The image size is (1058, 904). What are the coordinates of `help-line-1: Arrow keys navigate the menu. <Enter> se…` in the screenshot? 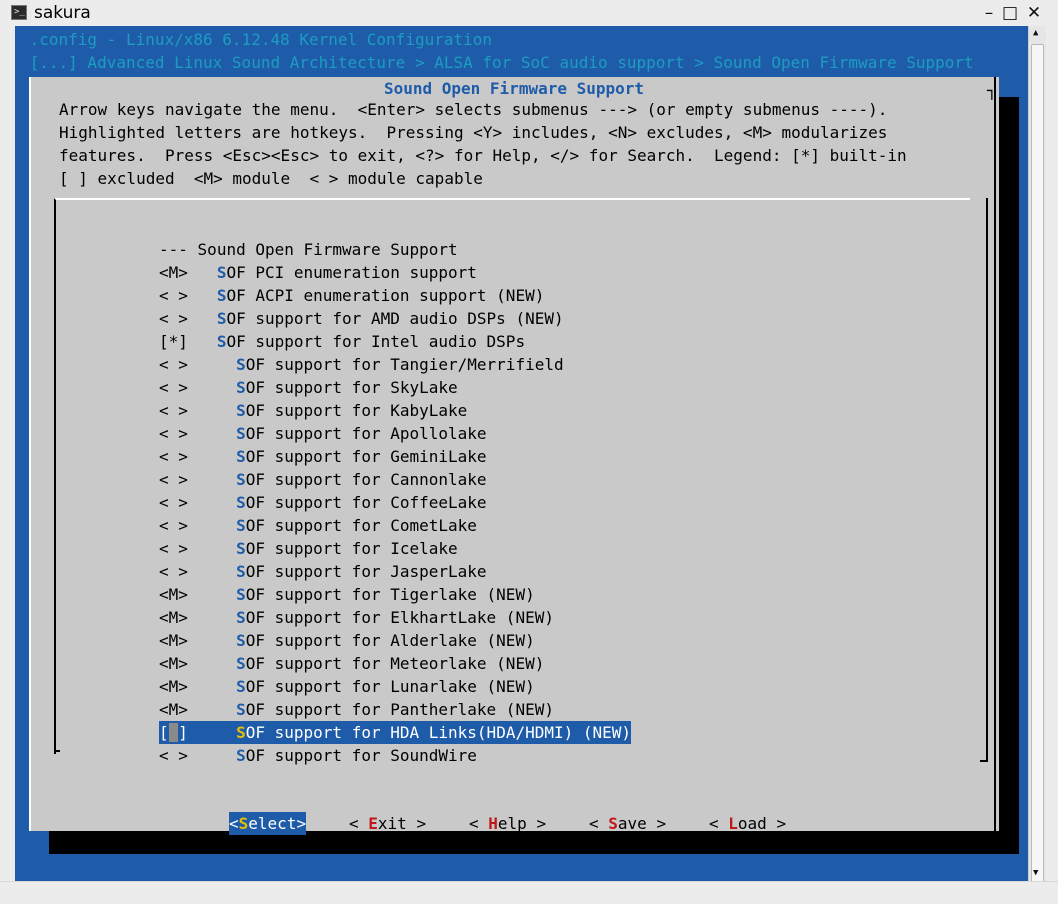 It's located at (473, 109).